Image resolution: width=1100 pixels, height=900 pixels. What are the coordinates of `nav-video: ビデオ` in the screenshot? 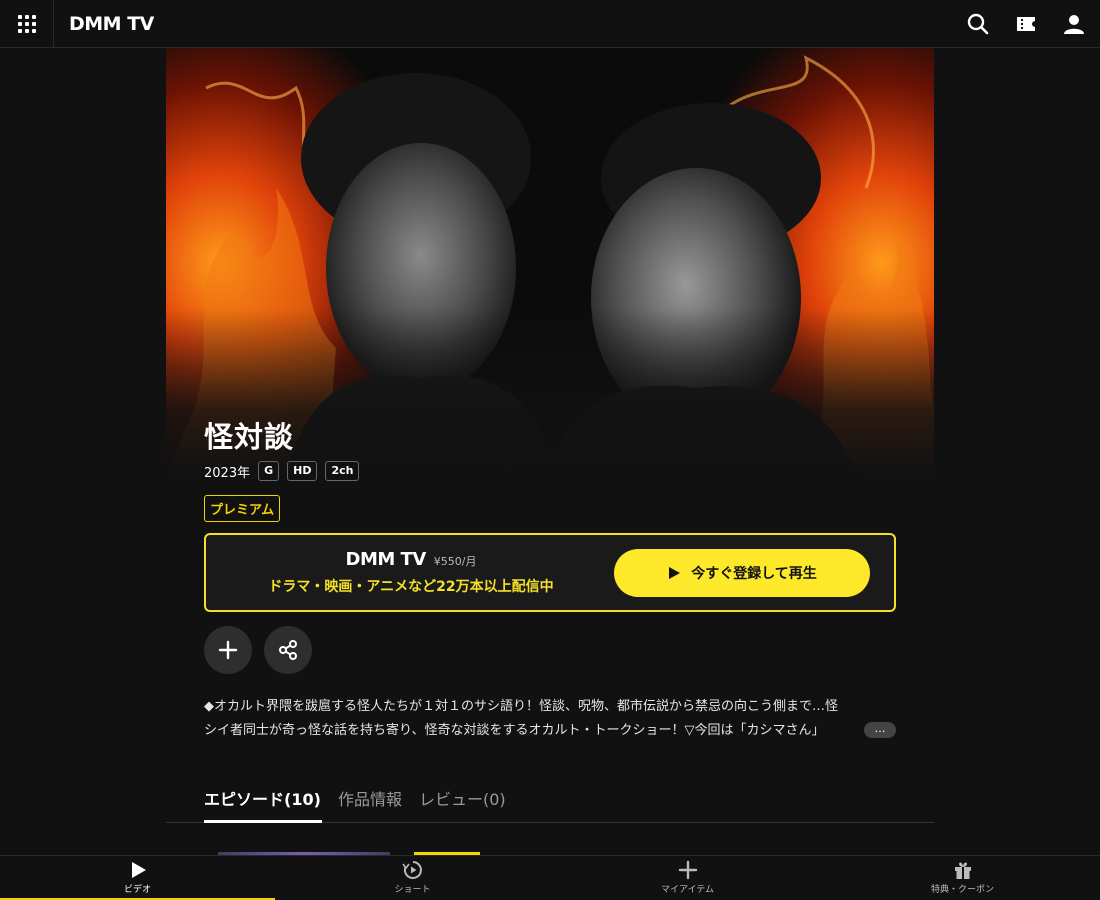 It's located at (137, 878).